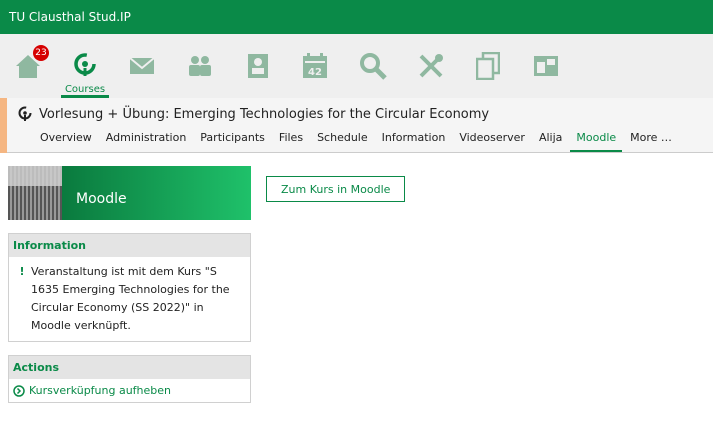 The height and width of the screenshot is (437, 713). I want to click on nav-home: 23, so click(28, 66).